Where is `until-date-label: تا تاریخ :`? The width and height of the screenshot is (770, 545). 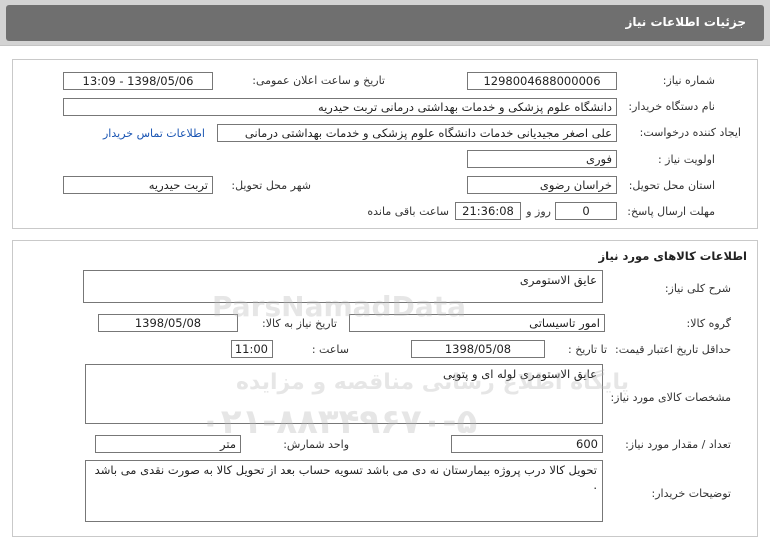
until-date-label: تا تاریخ : is located at coordinates (587, 349).